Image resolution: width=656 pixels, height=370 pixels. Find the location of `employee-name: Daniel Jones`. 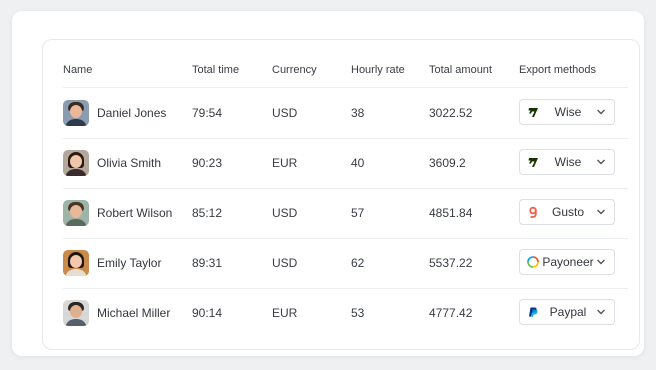

employee-name: Daniel Jones is located at coordinates (132, 113).